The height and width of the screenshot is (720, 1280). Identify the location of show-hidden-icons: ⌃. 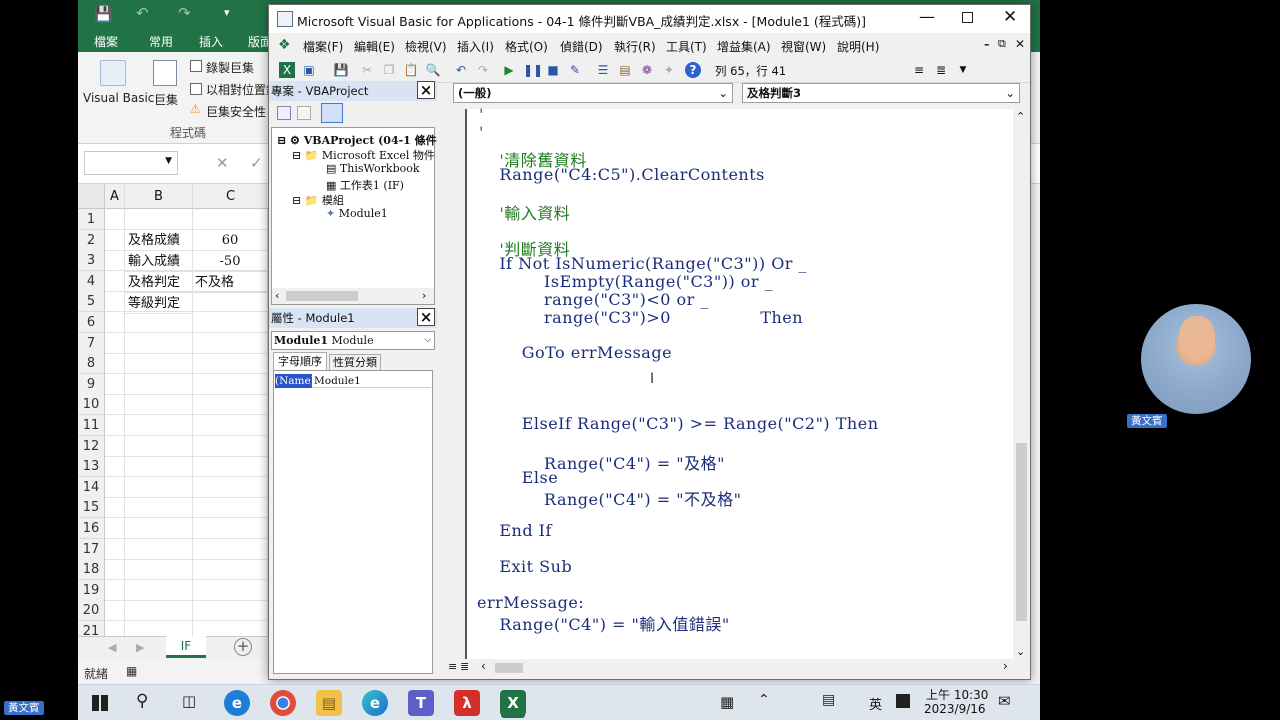
(764, 700).